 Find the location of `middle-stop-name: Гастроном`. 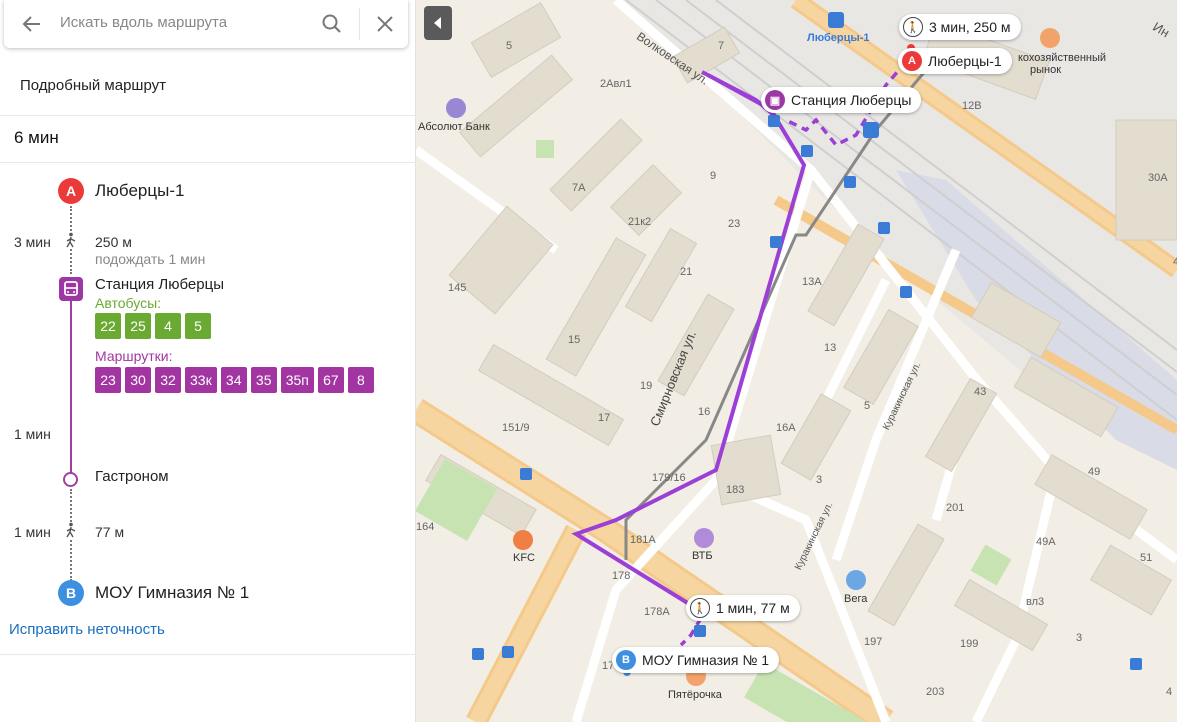

middle-stop-name: Гастроном is located at coordinates (132, 476).